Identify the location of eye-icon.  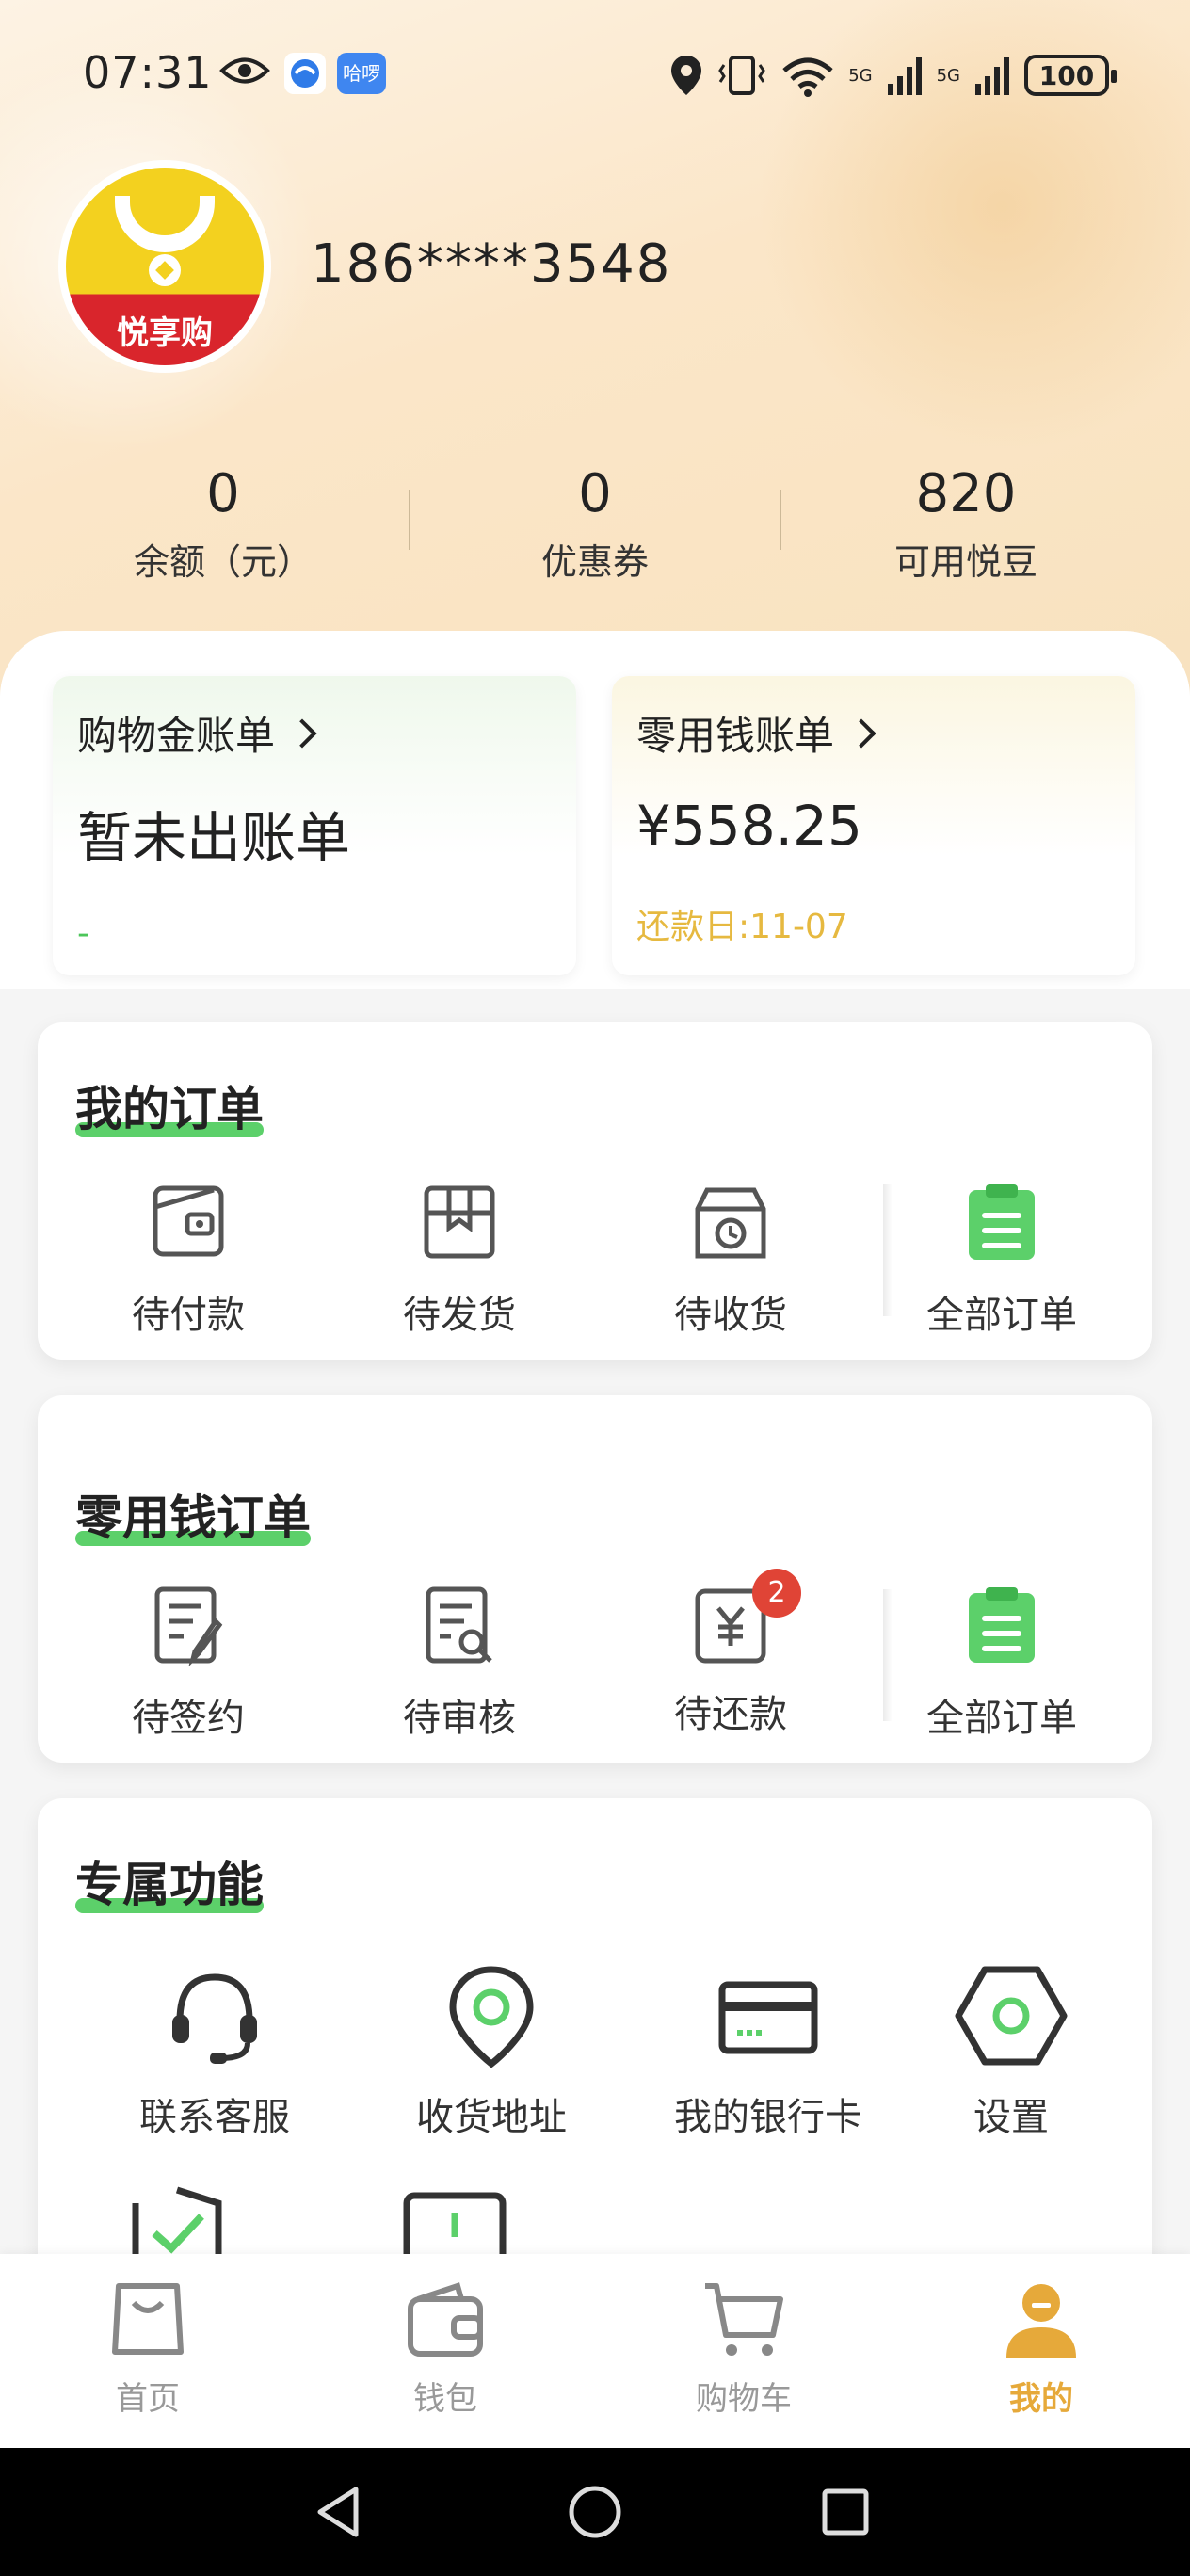
(244, 70).